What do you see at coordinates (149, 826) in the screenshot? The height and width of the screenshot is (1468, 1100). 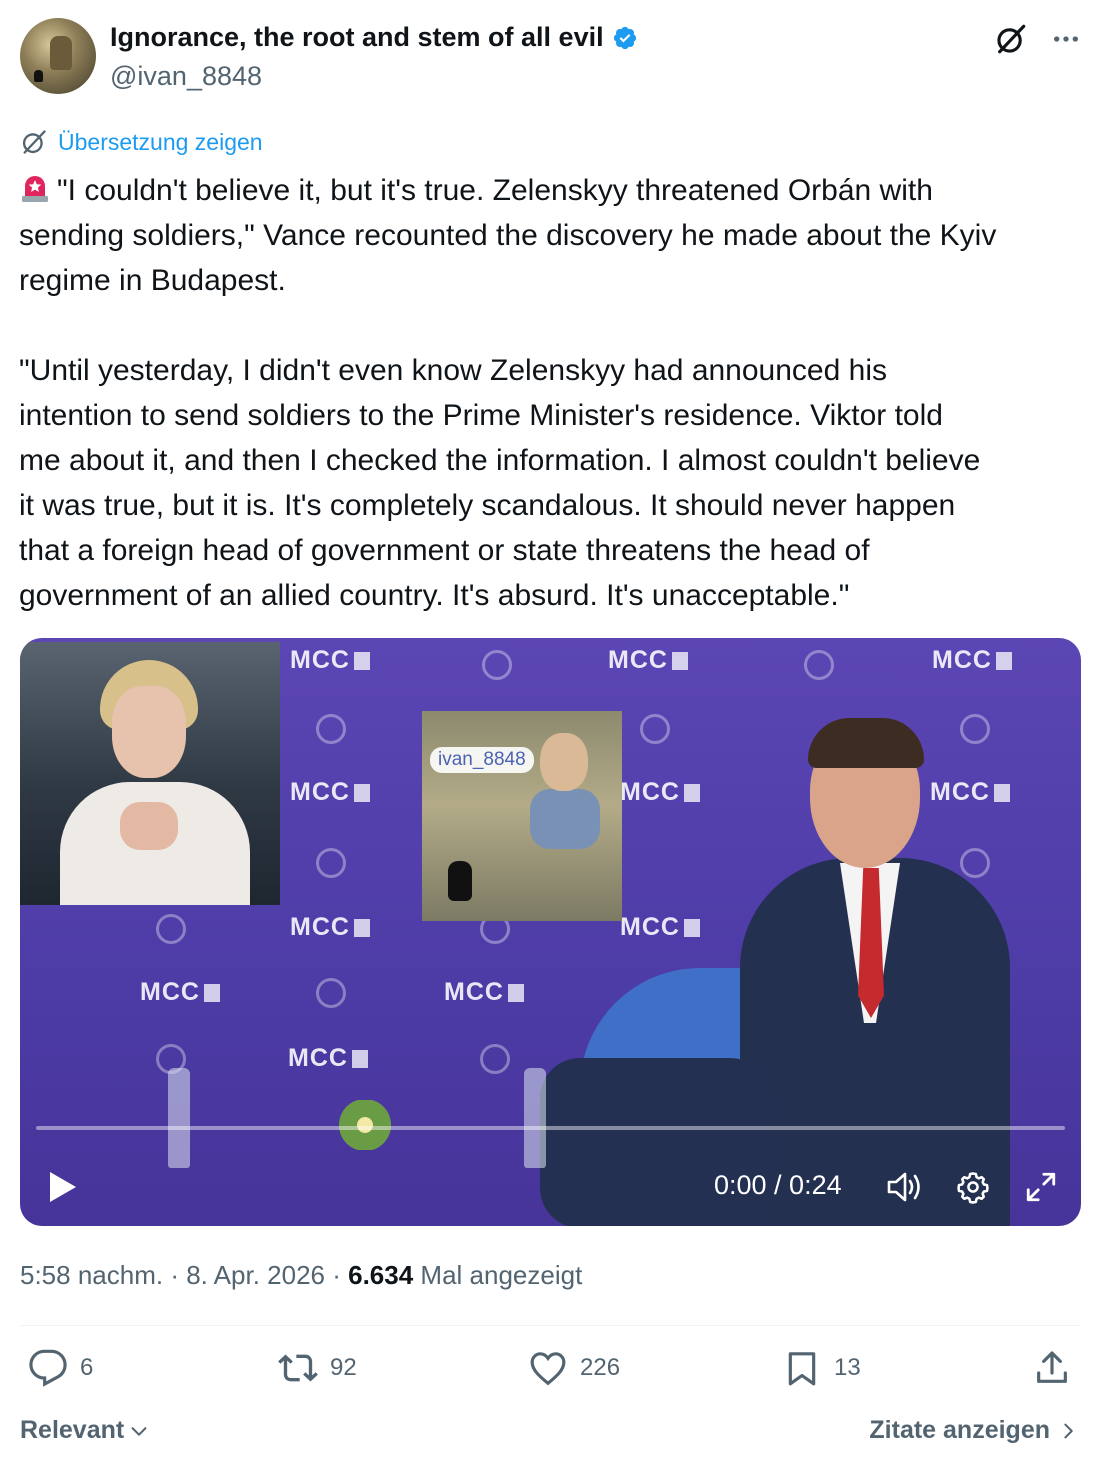 I see `inset-woman-hand` at bounding box center [149, 826].